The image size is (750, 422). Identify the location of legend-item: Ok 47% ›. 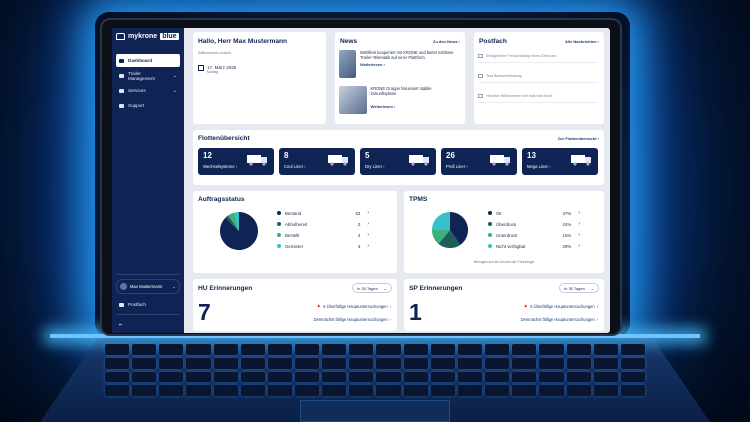
(534, 213).